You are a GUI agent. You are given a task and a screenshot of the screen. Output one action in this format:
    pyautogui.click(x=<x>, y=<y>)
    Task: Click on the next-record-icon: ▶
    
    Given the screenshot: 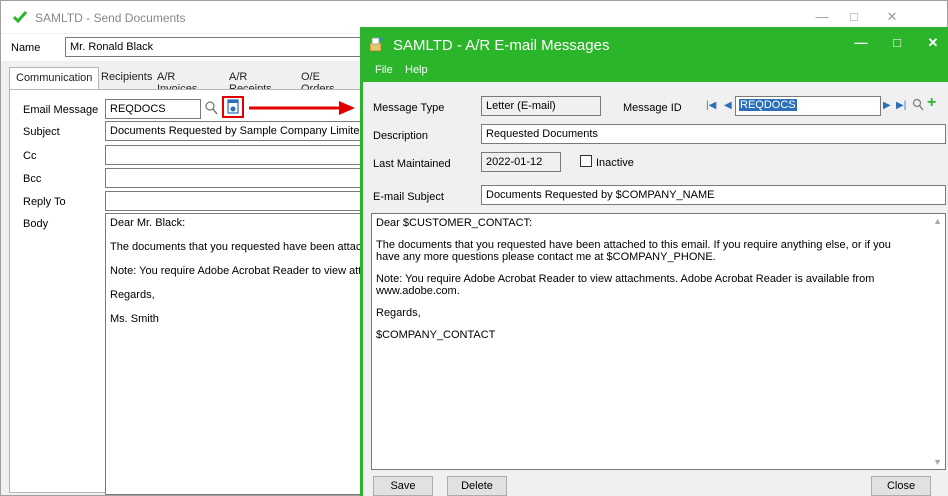 What is the action you would take?
    pyautogui.click(x=887, y=105)
    